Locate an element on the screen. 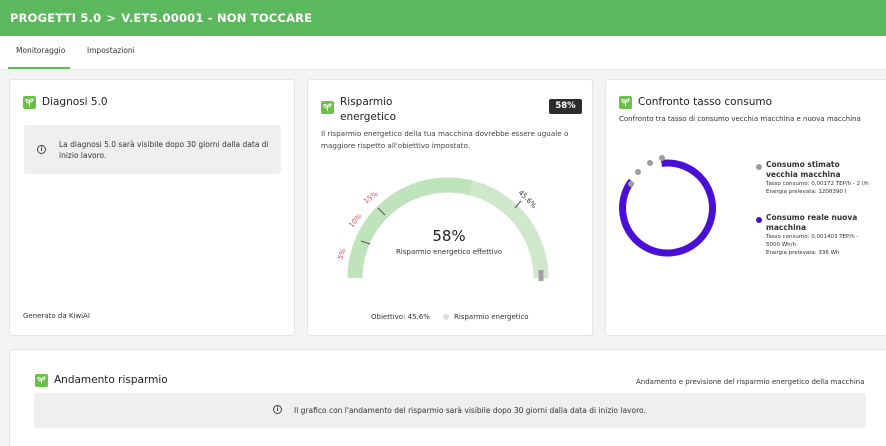 The width and height of the screenshot is (886, 446). tick-target-label: 45.6% is located at coordinates (528, 200).